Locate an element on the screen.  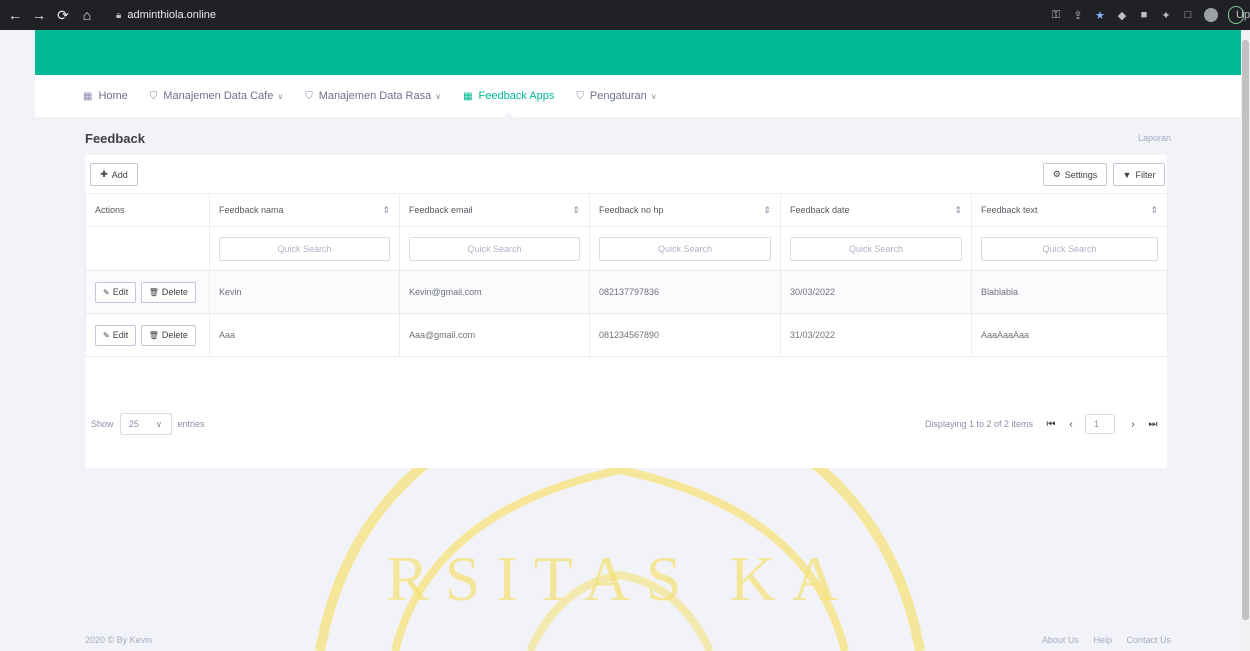
lock-icon: 🔒︎ is located at coordinates (119, 15).